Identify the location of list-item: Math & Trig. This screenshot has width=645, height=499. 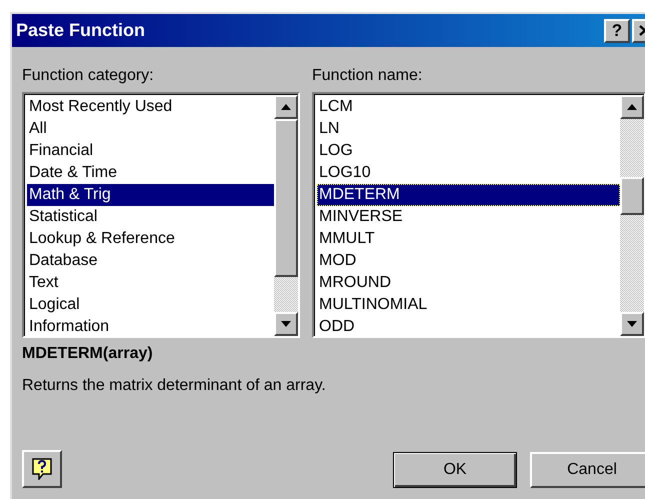
(150, 195).